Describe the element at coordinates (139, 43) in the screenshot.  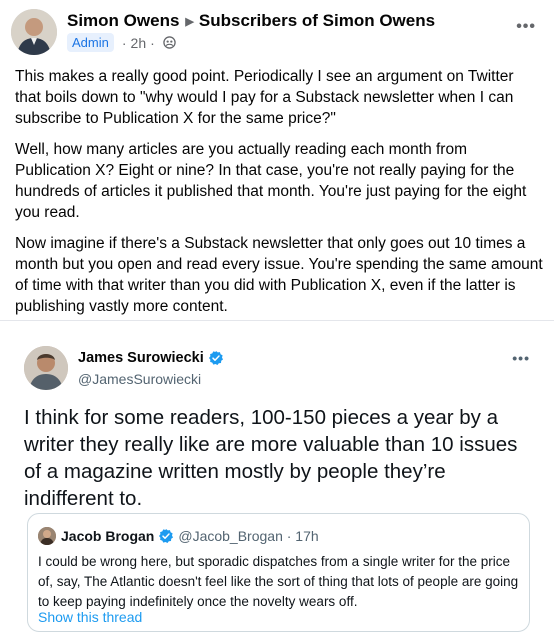
I see `post-time: 2h` at that location.